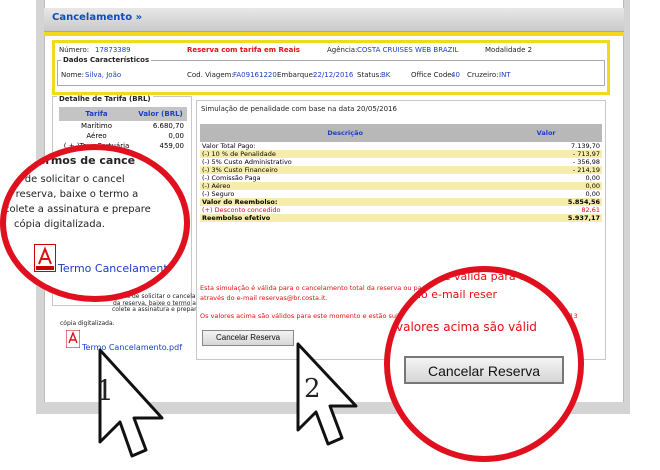  Describe the element at coordinates (386, 75) in the screenshot. I see `status-value: BK` at that location.